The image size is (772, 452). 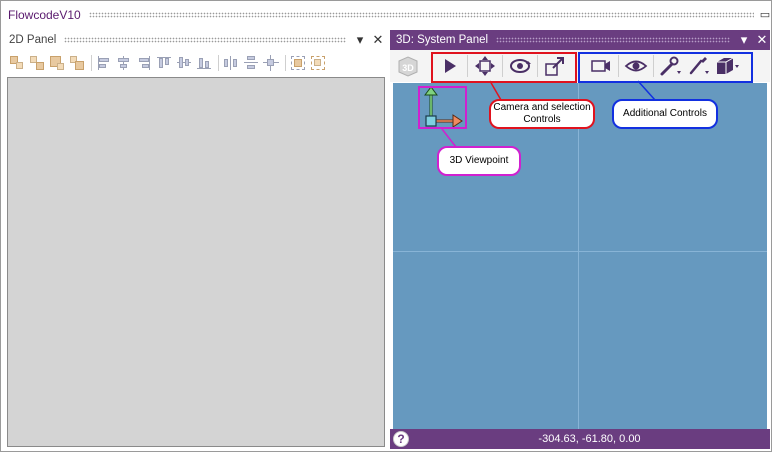 What do you see at coordinates (765, 15) in the screenshot?
I see `restore-icon: ▭` at bounding box center [765, 15].